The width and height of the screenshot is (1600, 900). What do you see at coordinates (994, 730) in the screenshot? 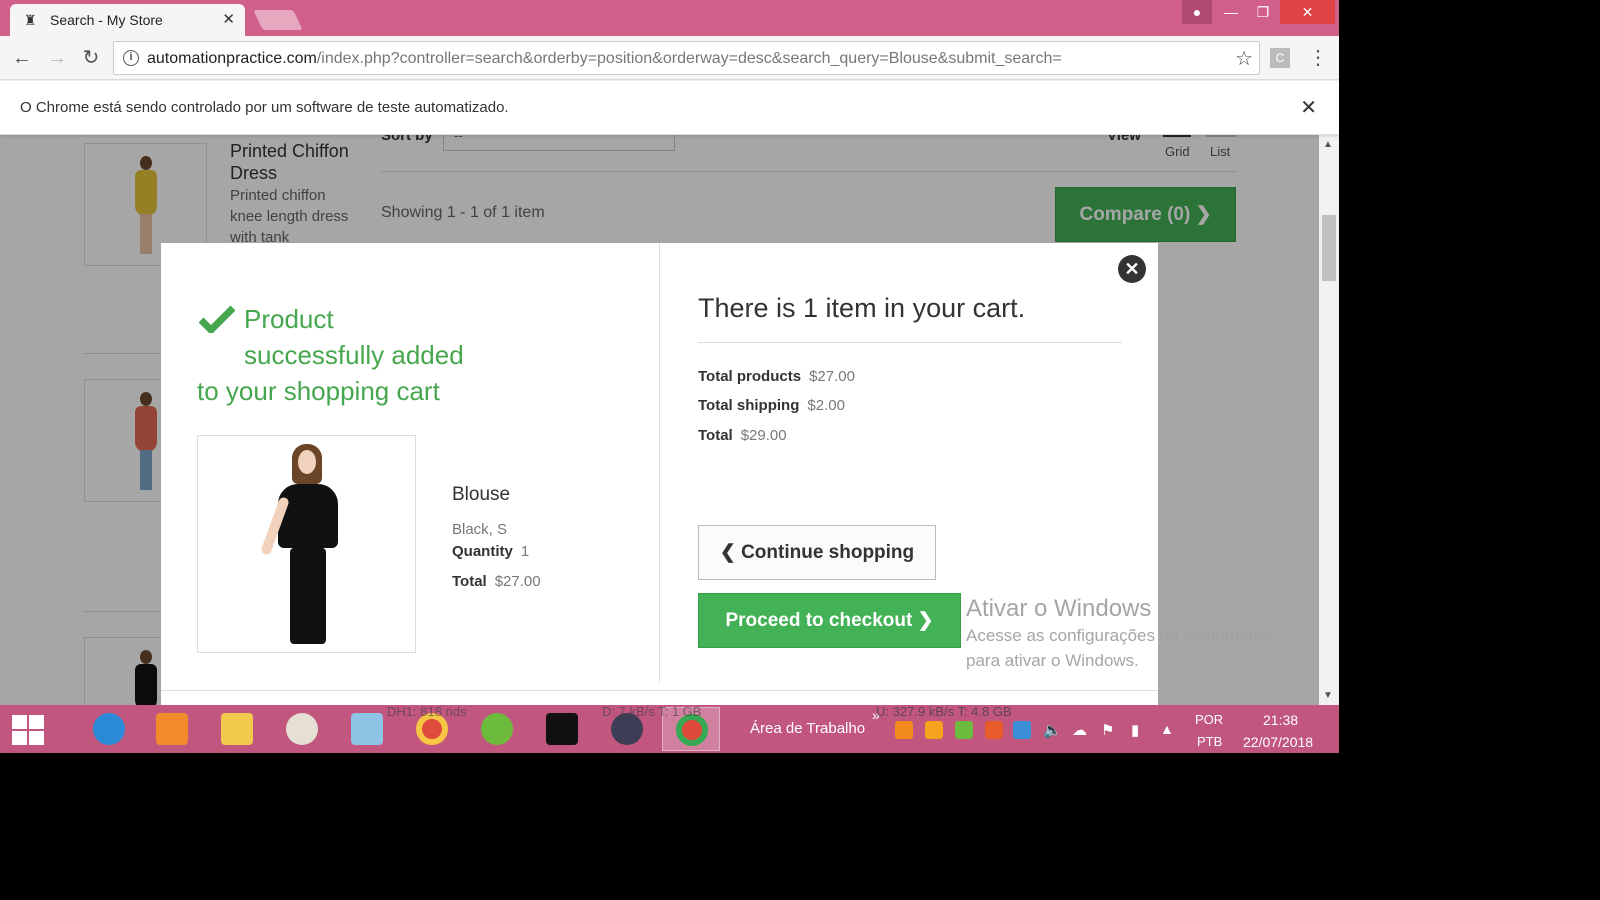
I see `java-tray-icon` at bounding box center [994, 730].